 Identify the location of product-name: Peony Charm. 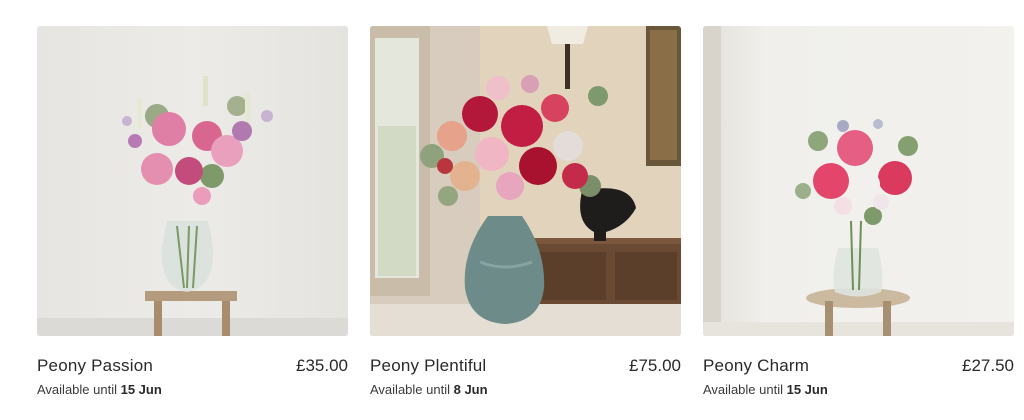
(756, 366).